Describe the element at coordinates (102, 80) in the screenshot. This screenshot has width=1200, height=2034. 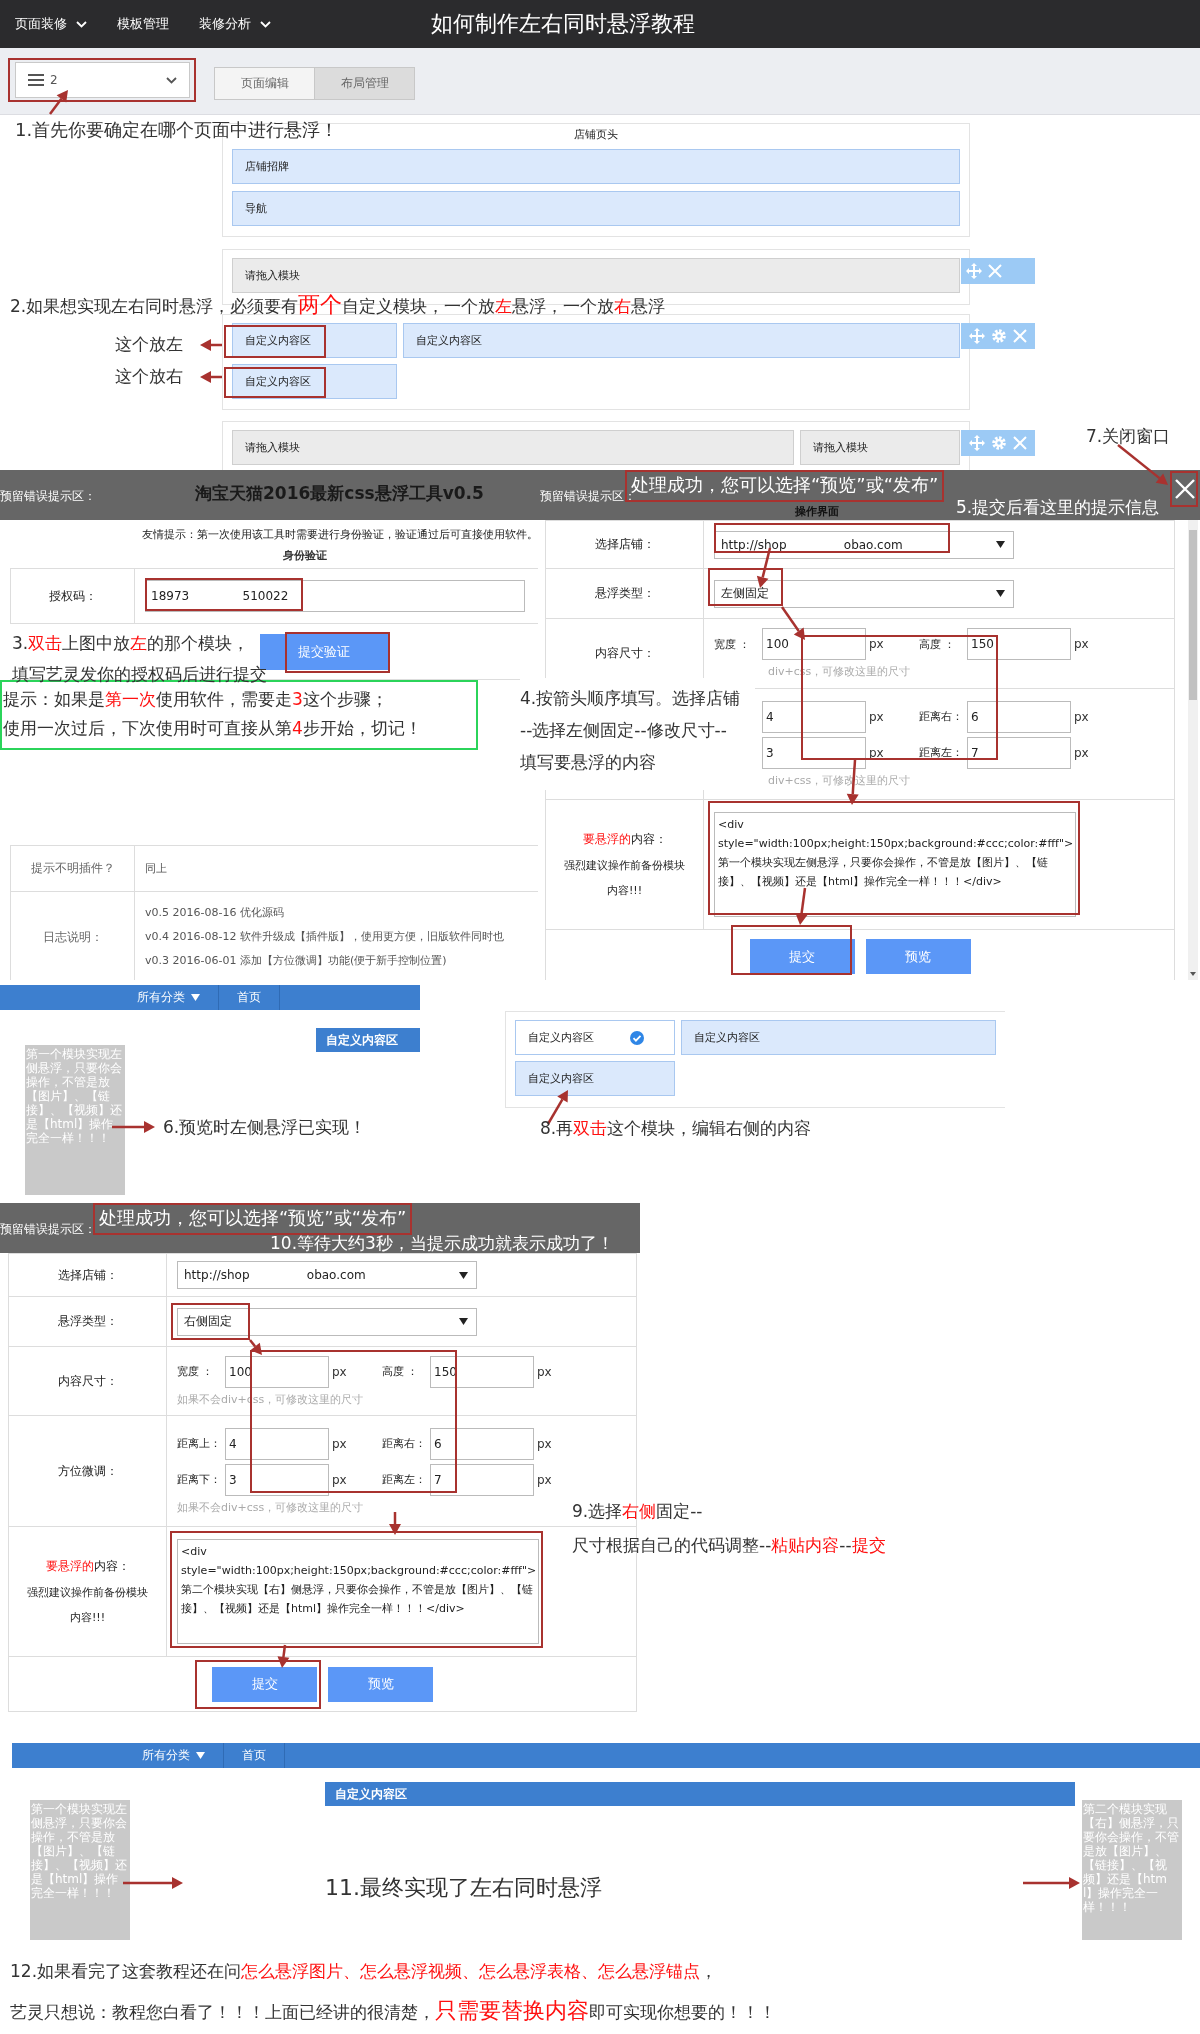
I see `page-dropdown: 2` at that location.